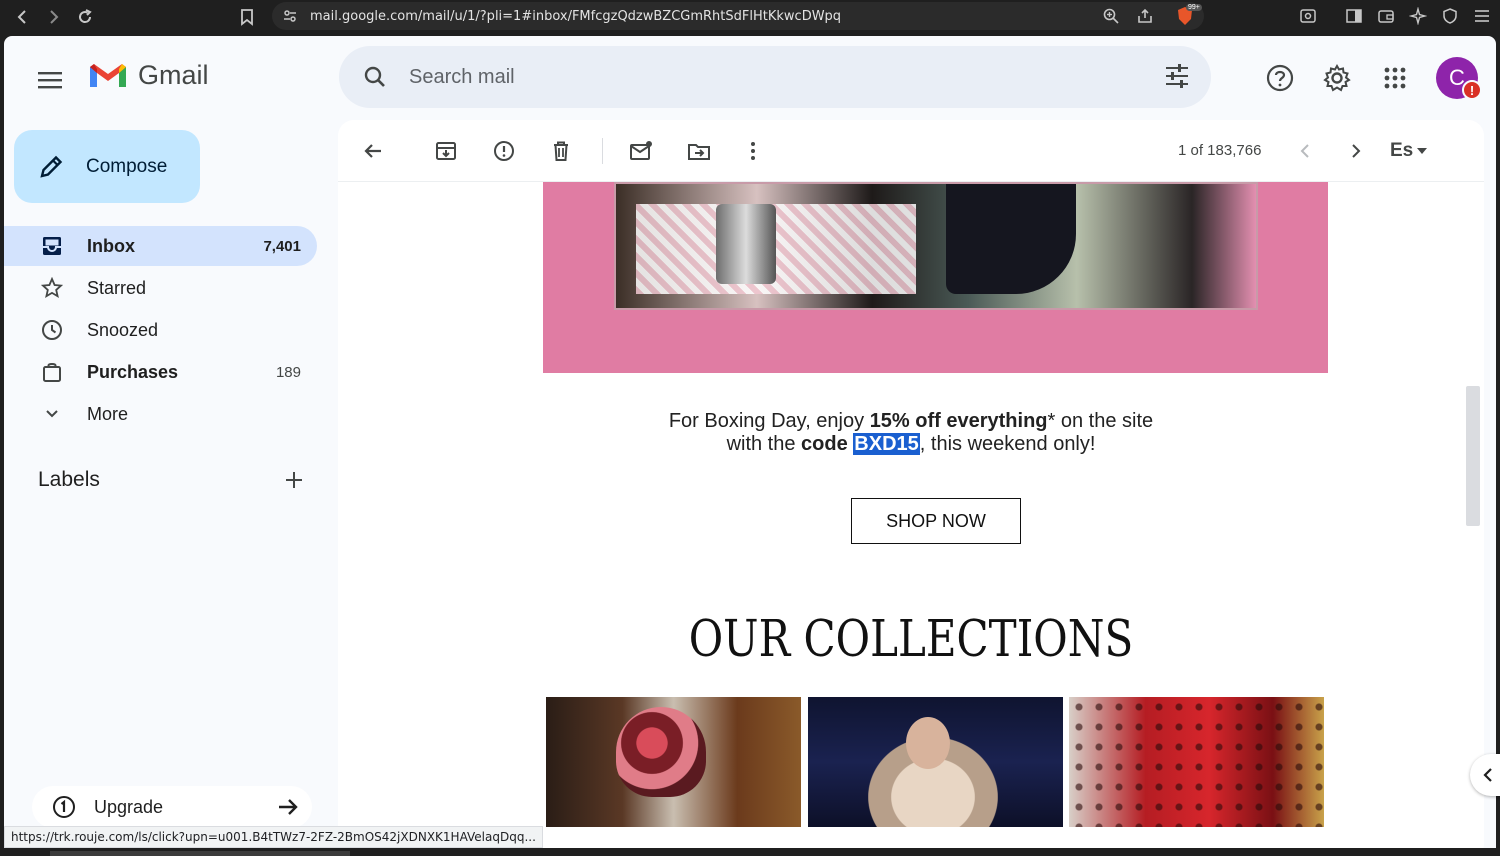 Image resolution: width=1500 pixels, height=856 pixels. What do you see at coordinates (928, 743) in the screenshot?
I see `face-graphic` at bounding box center [928, 743].